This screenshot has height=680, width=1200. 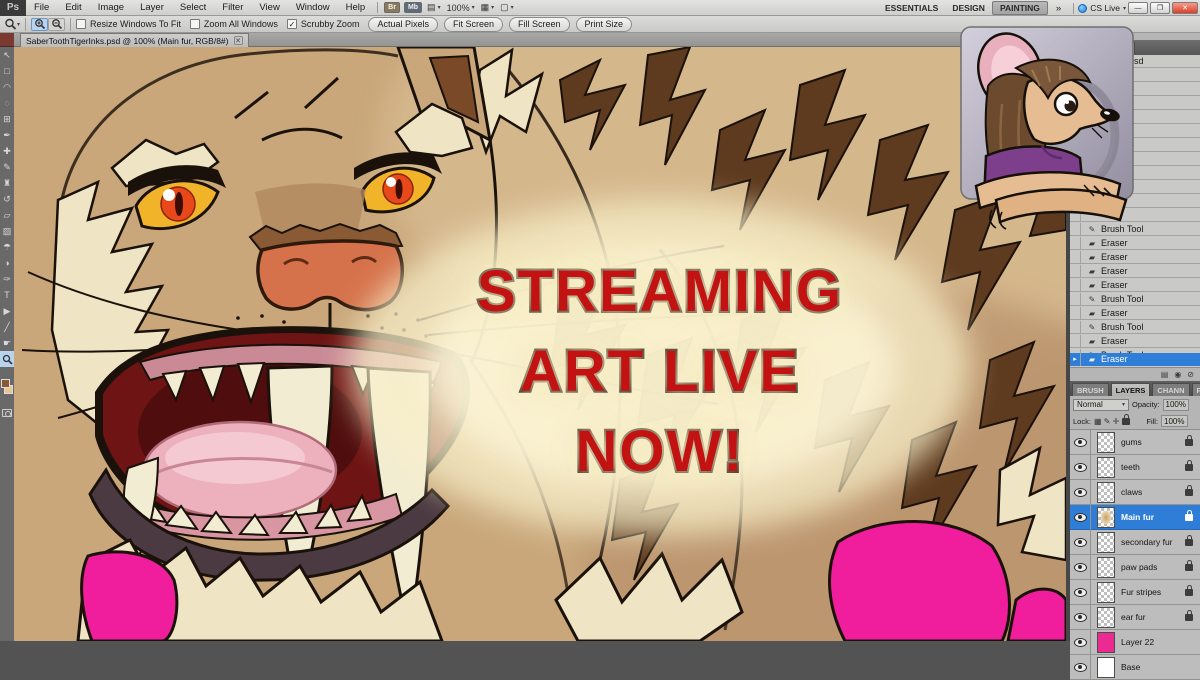 I want to click on view-extras-dropdown: ▤ ▾, so click(x=434, y=7).